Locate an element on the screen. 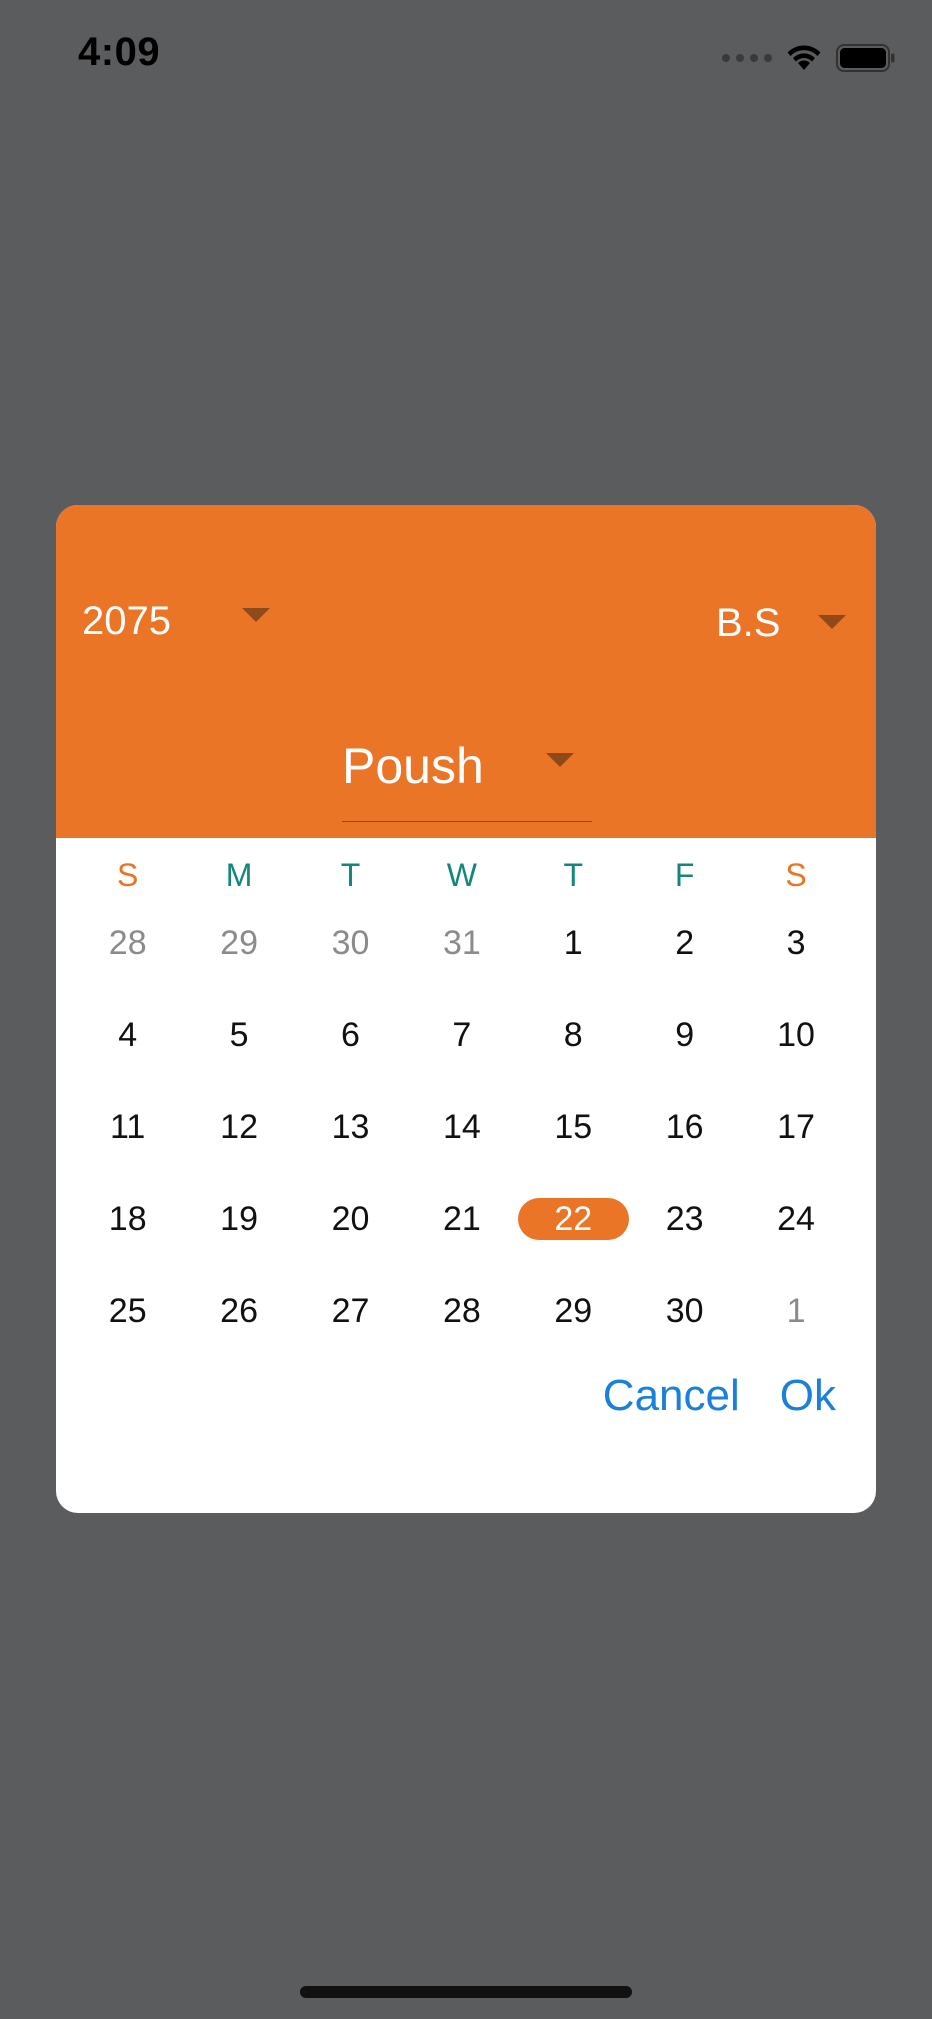 The image size is (932, 2019). home-indicator is located at coordinates (466, 1992).